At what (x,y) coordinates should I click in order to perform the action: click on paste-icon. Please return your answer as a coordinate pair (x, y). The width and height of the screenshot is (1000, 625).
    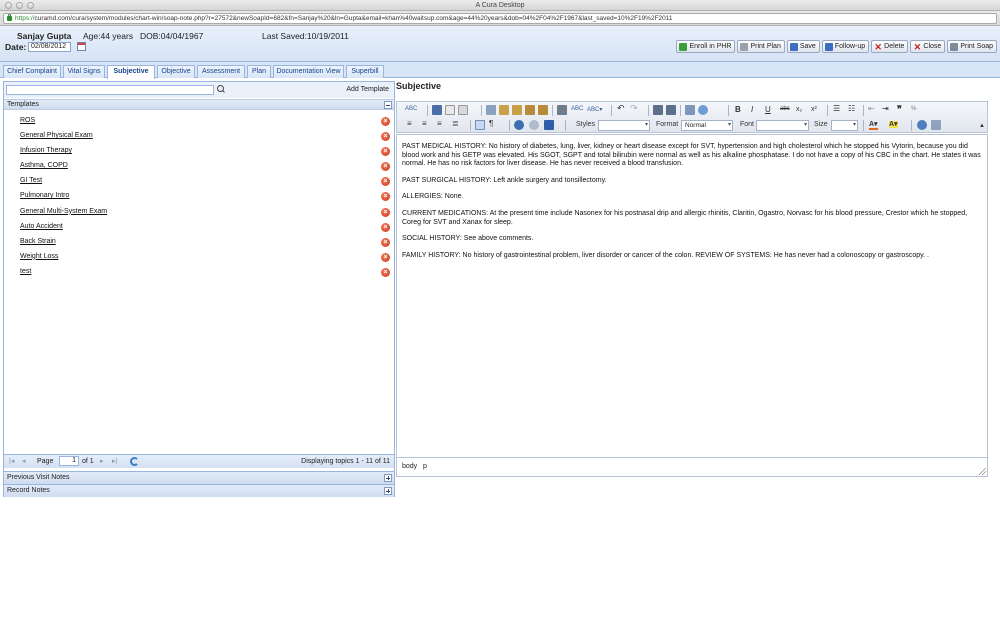
    Looking at the image, I should click on (517, 110).